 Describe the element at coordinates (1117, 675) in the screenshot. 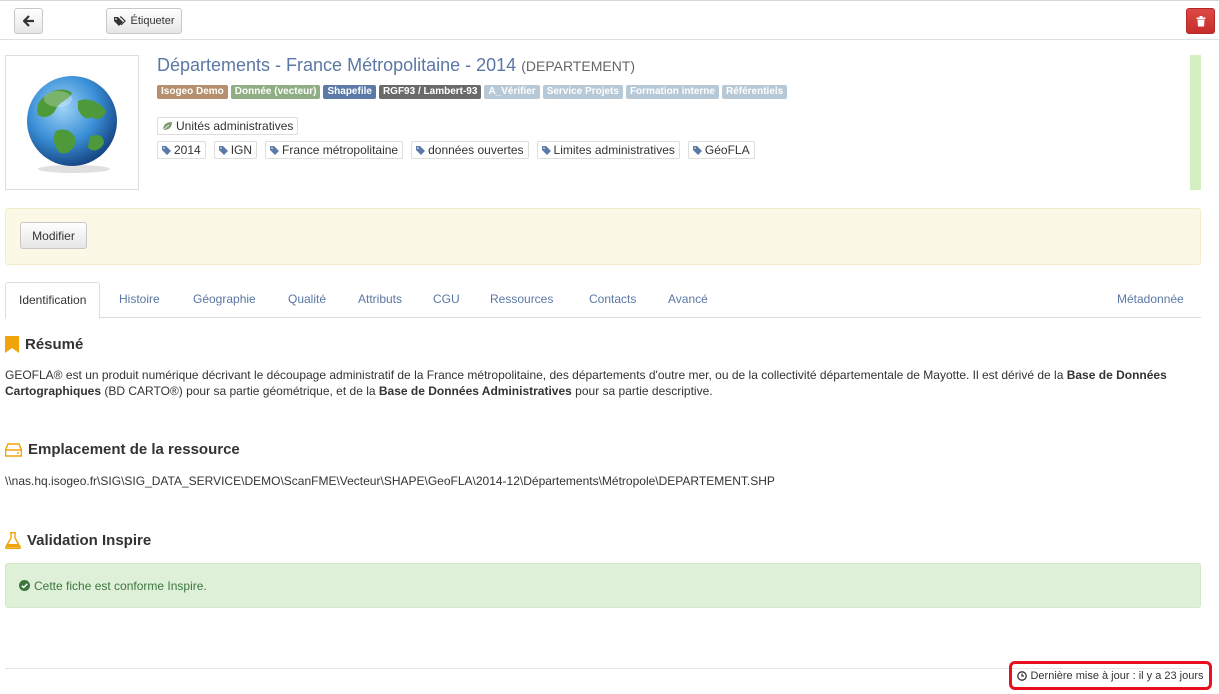

I see `last-update-text: Dernière mise à jour : il y a 23 jours` at that location.